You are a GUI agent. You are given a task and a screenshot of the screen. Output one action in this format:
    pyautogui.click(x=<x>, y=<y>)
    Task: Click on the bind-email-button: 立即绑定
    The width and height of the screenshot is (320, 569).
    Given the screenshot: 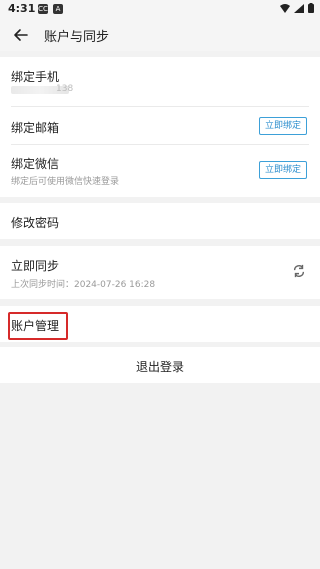 What is the action you would take?
    pyautogui.click(x=282, y=126)
    